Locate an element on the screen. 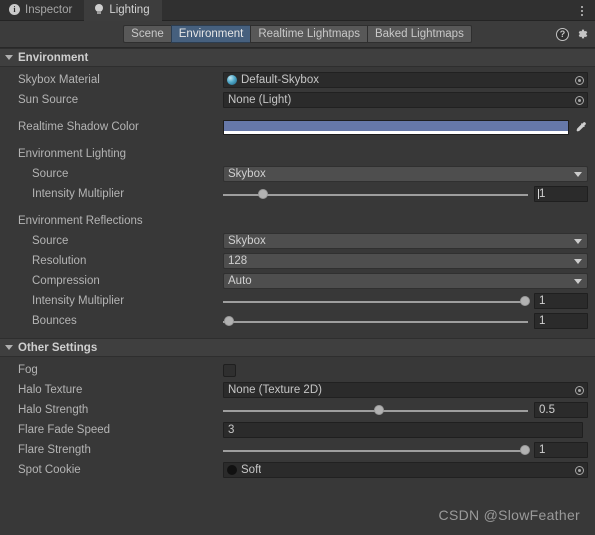  reflections-source-dropdown: Skybox is located at coordinates (405, 241).